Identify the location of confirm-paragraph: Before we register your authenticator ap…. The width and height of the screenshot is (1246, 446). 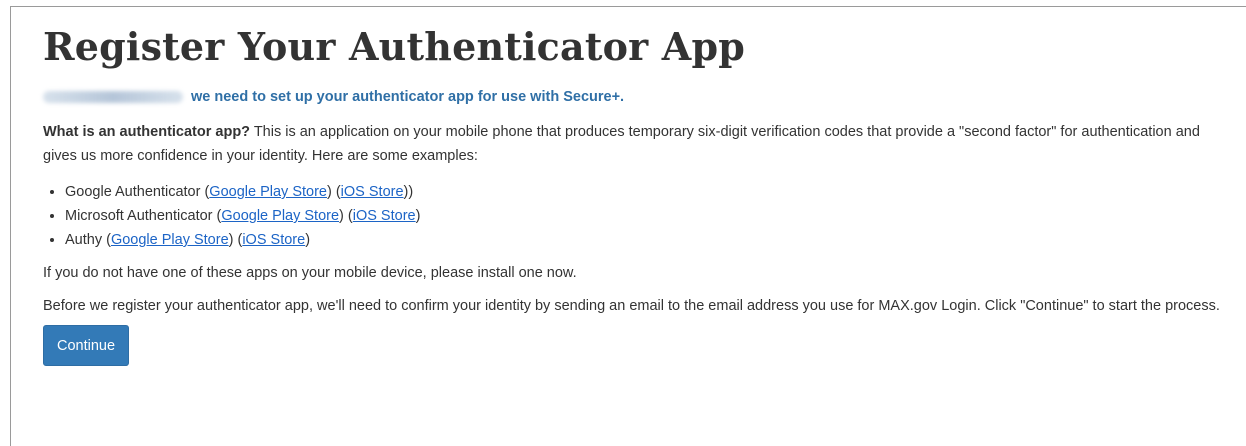
(631, 306).